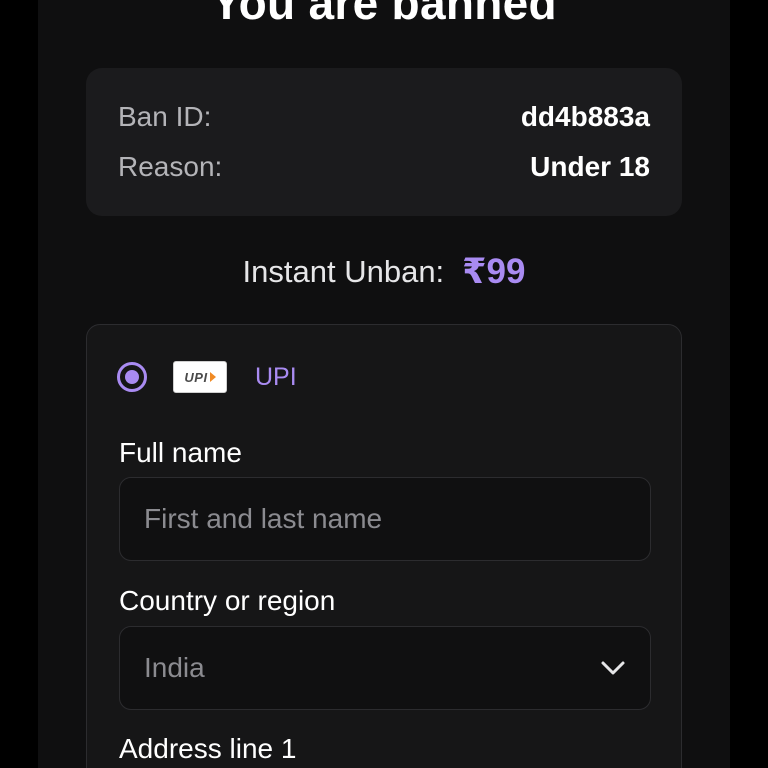  Describe the element at coordinates (585, 116) in the screenshot. I see `ban-id-value: dd4b883a` at that location.